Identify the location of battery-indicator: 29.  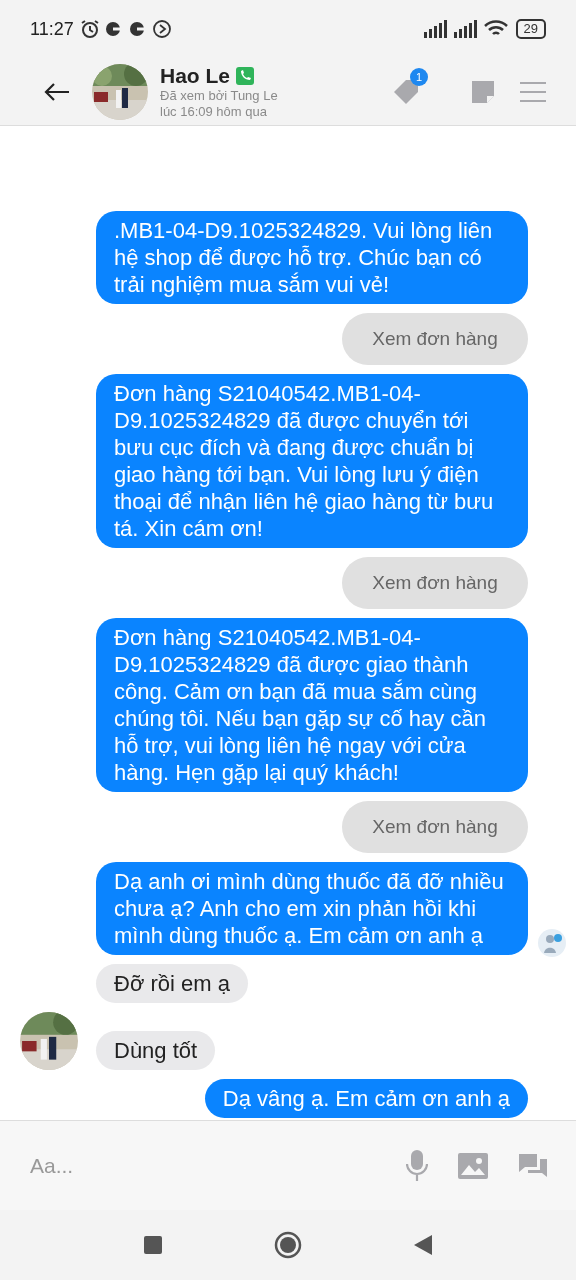
(530, 29).